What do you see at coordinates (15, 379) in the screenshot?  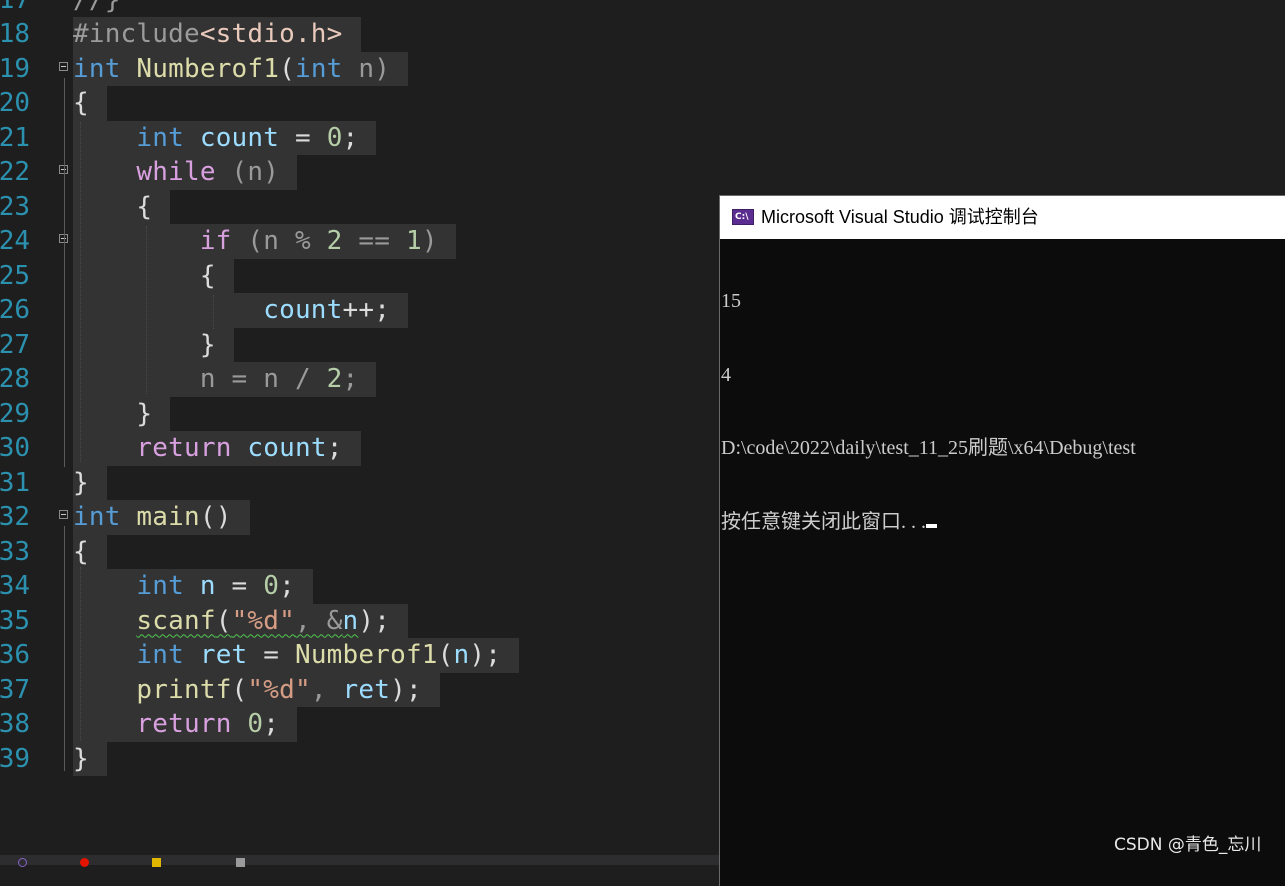 I see `line-number: 28` at bounding box center [15, 379].